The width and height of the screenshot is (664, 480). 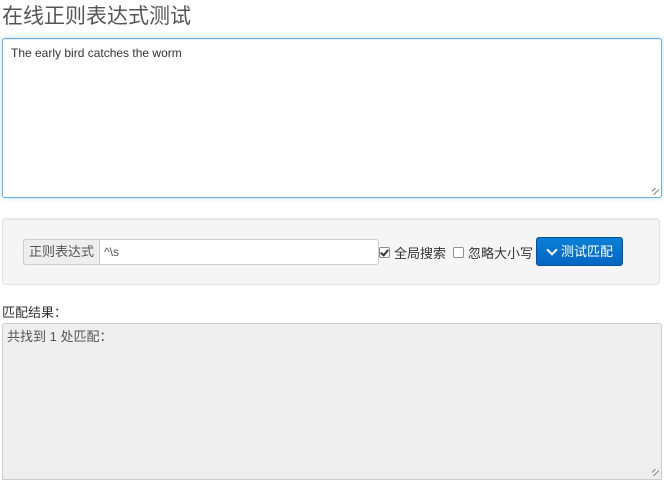 I want to click on global-search-option: 全局搜索, so click(x=412, y=252).